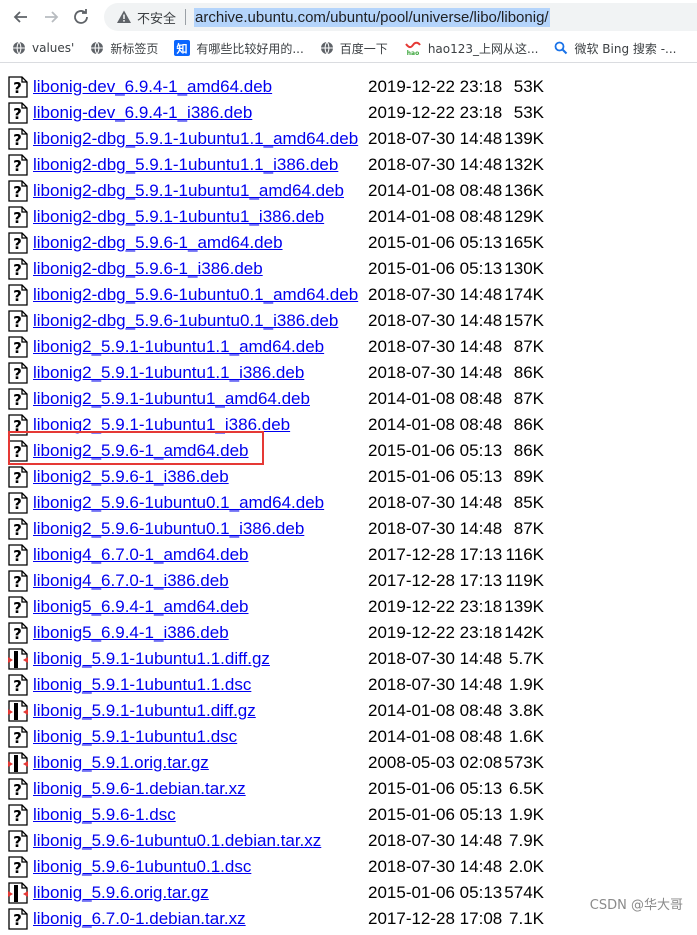  Describe the element at coordinates (526, 918) in the screenshot. I see `file-size: 7.1K` at that location.